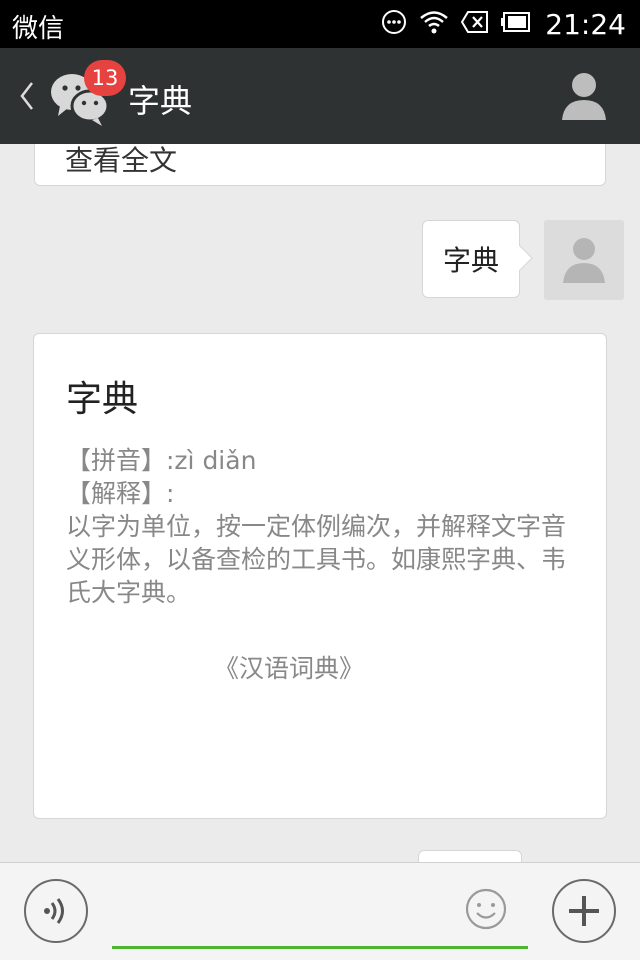 The width and height of the screenshot is (640, 960). I want to click on status-bar: 微信 21:24, so click(320, 24).